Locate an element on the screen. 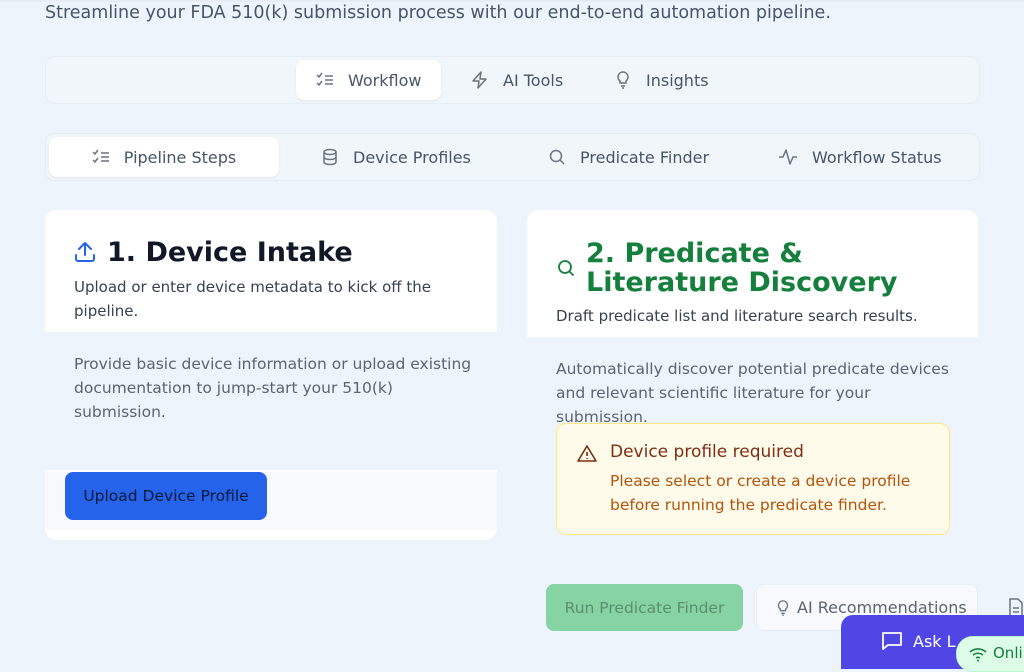 This screenshot has width=1024, height=672. tab-workflow: Workflow is located at coordinates (369, 80).